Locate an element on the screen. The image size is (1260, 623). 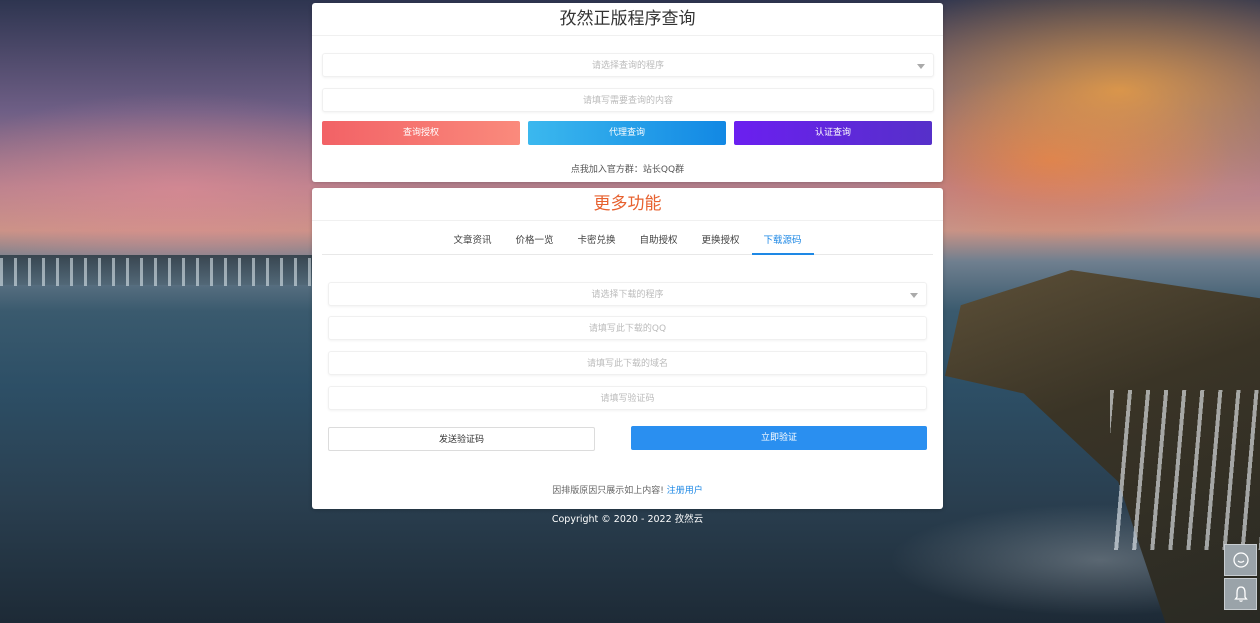
tab-download-source: 下载源码 is located at coordinates (782, 243).